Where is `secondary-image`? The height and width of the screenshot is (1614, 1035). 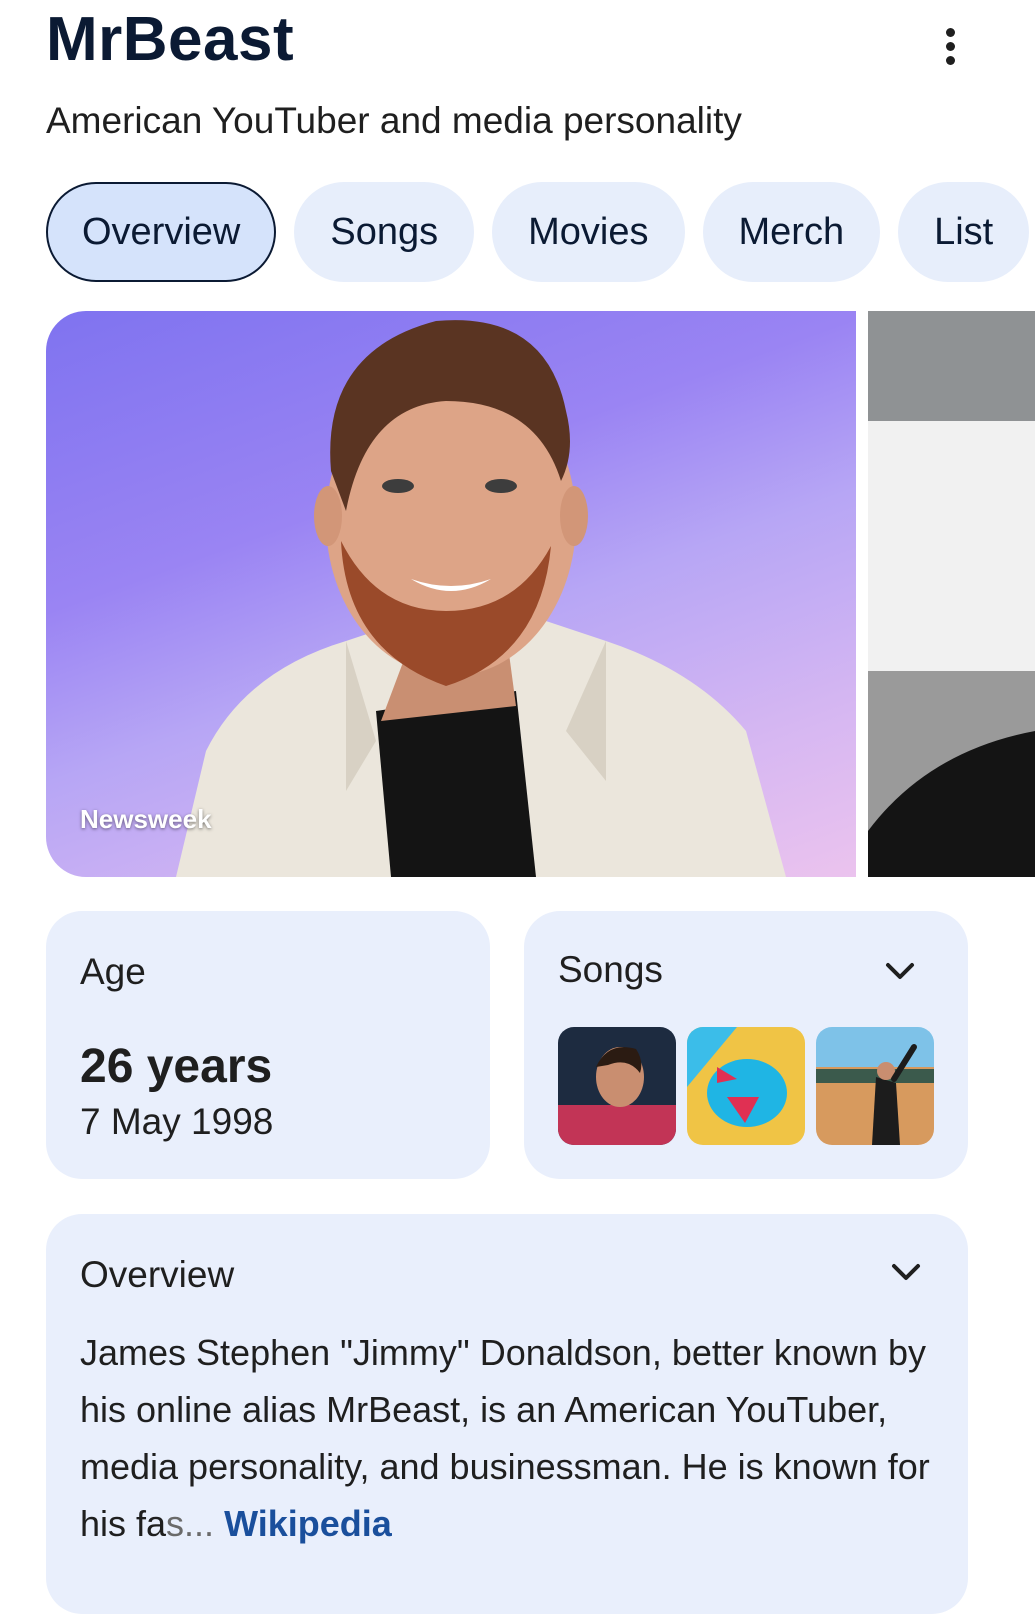 secondary-image is located at coordinates (951, 594).